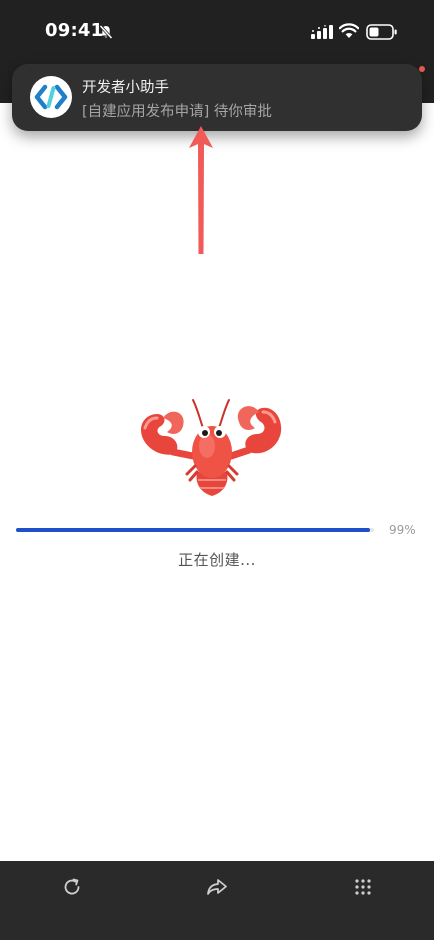 This screenshot has width=434, height=940. Describe the element at coordinates (217, 900) in the screenshot. I see `bottom-toolbar` at that location.